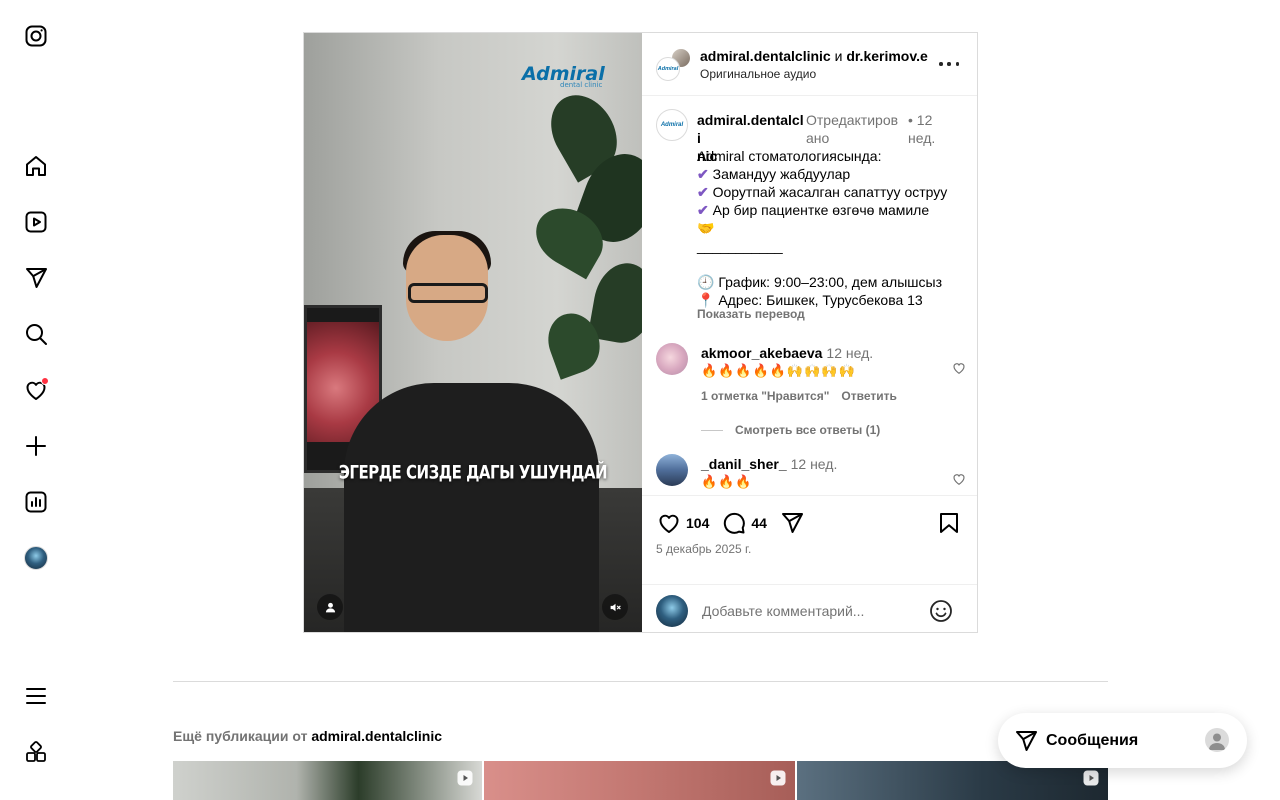 The image size is (1280, 800). What do you see at coordinates (933, 129) in the screenshot?
I see `caption-time: • 12 нед.` at bounding box center [933, 129].